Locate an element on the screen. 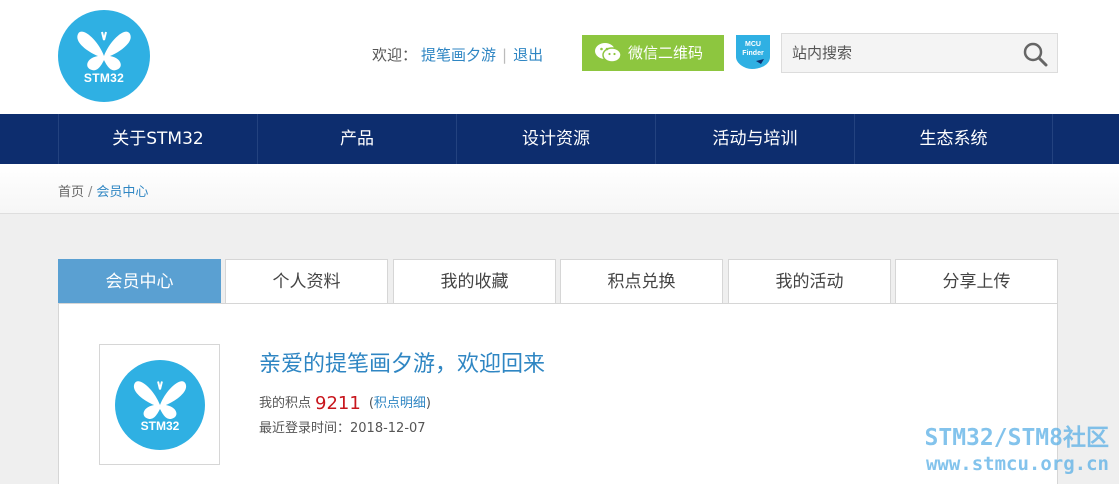  search-input is located at coordinates (902, 53).